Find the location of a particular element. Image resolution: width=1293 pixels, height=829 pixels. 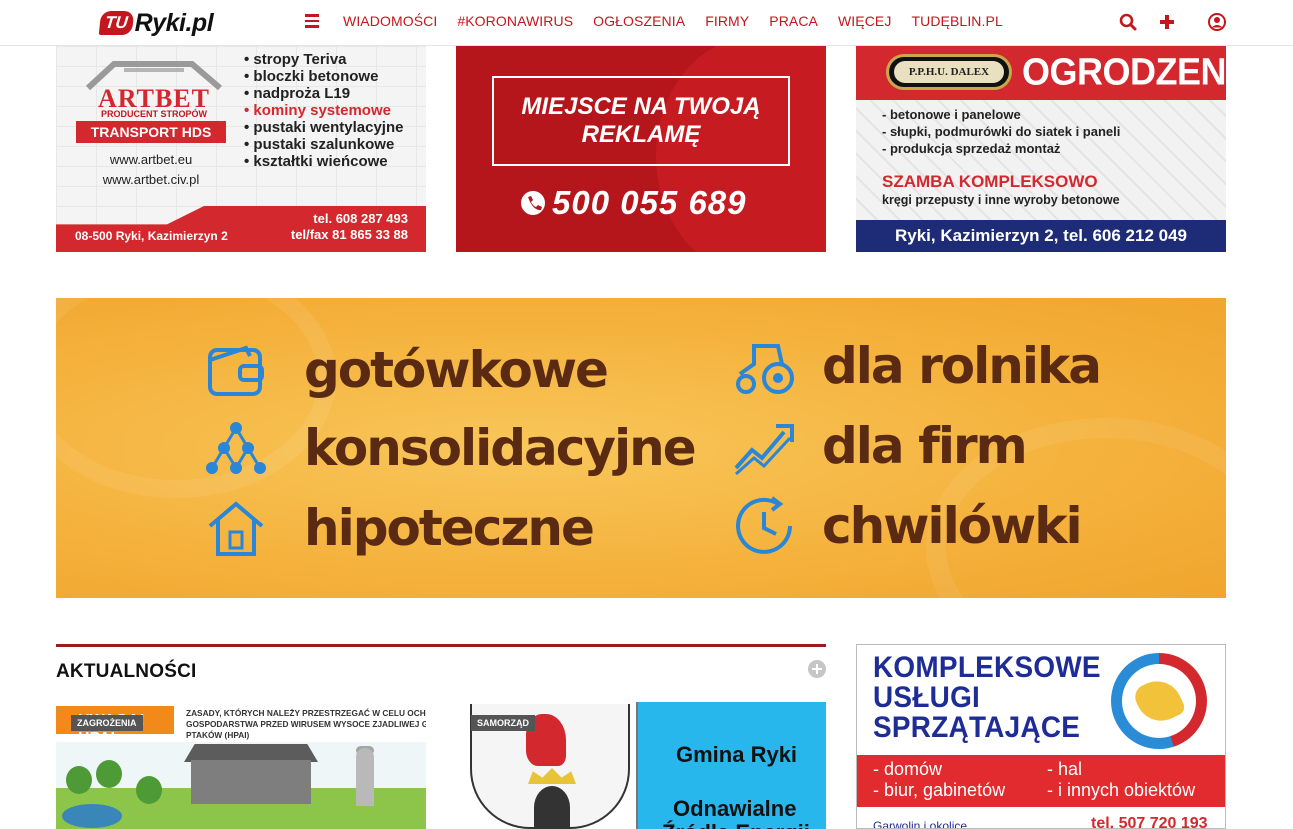

dalex-kregi: kręgi przepusty i inne wyroby betonowe is located at coordinates (1001, 200).